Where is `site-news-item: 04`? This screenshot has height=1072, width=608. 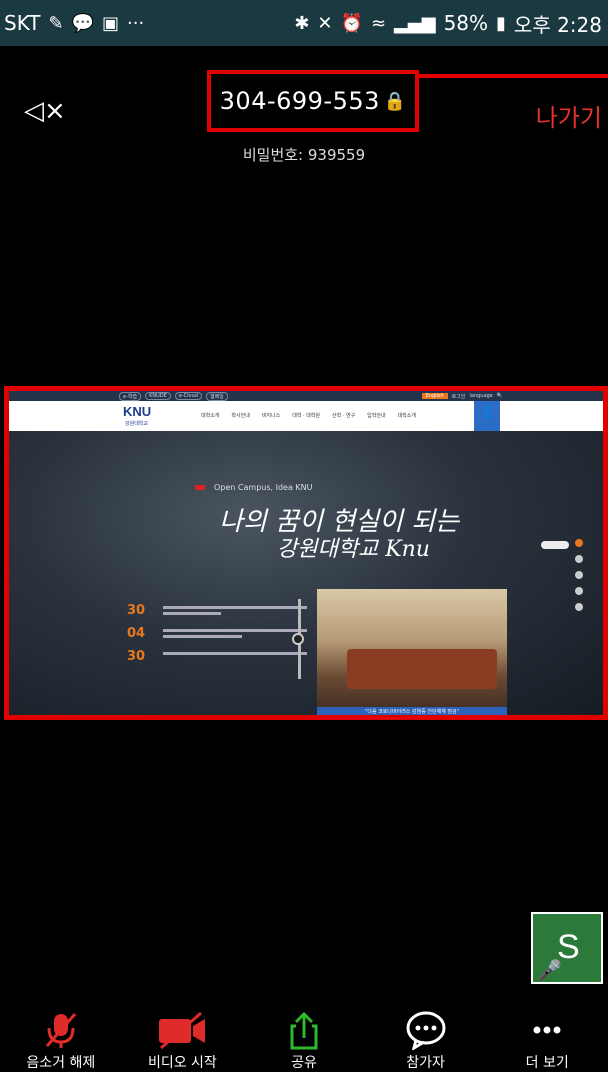
site-news-item: 04 is located at coordinates (217, 633).